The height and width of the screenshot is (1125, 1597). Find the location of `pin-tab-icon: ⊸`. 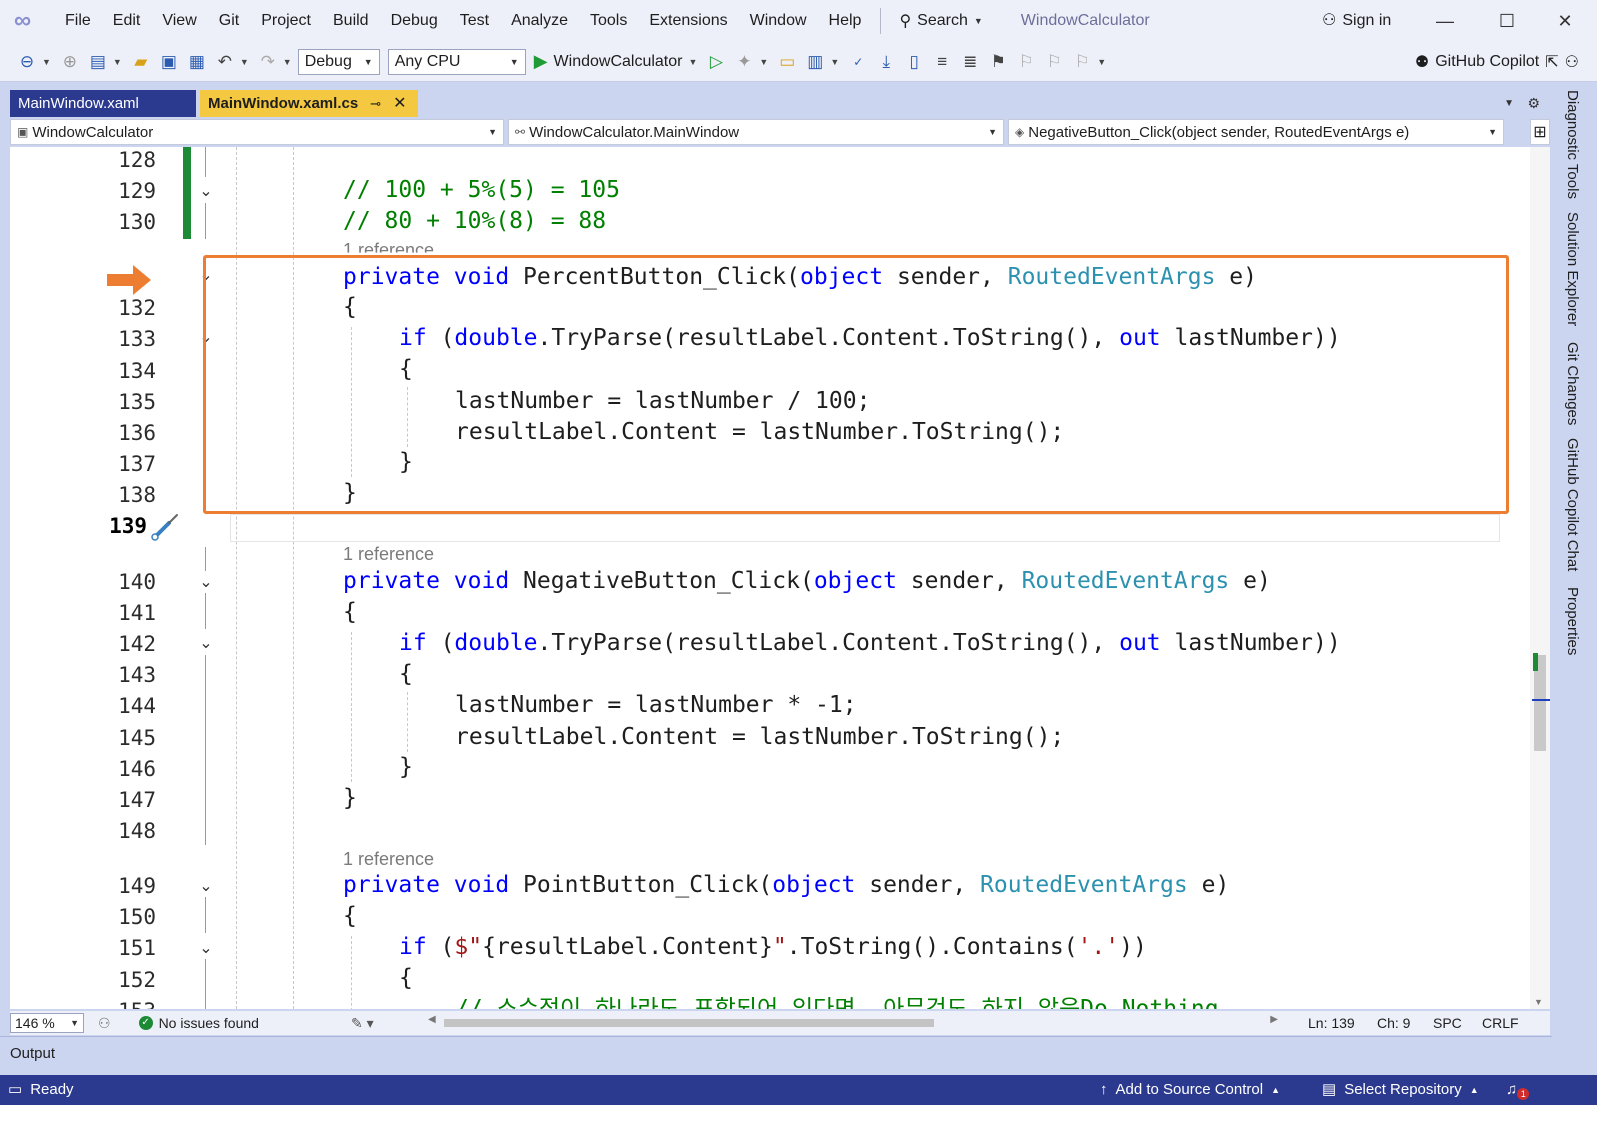

pin-tab-icon: ⊸ is located at coordinates (375, 103).